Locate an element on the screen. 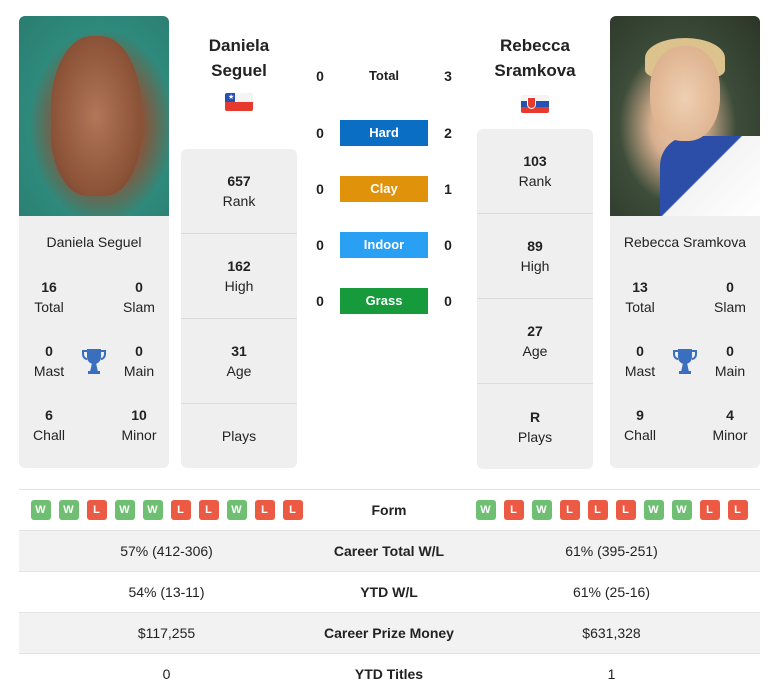 Image resolution: width=779 pixels, height=699 pixels. h2h-p2-value: 0 is located at coordinates (448, 301).